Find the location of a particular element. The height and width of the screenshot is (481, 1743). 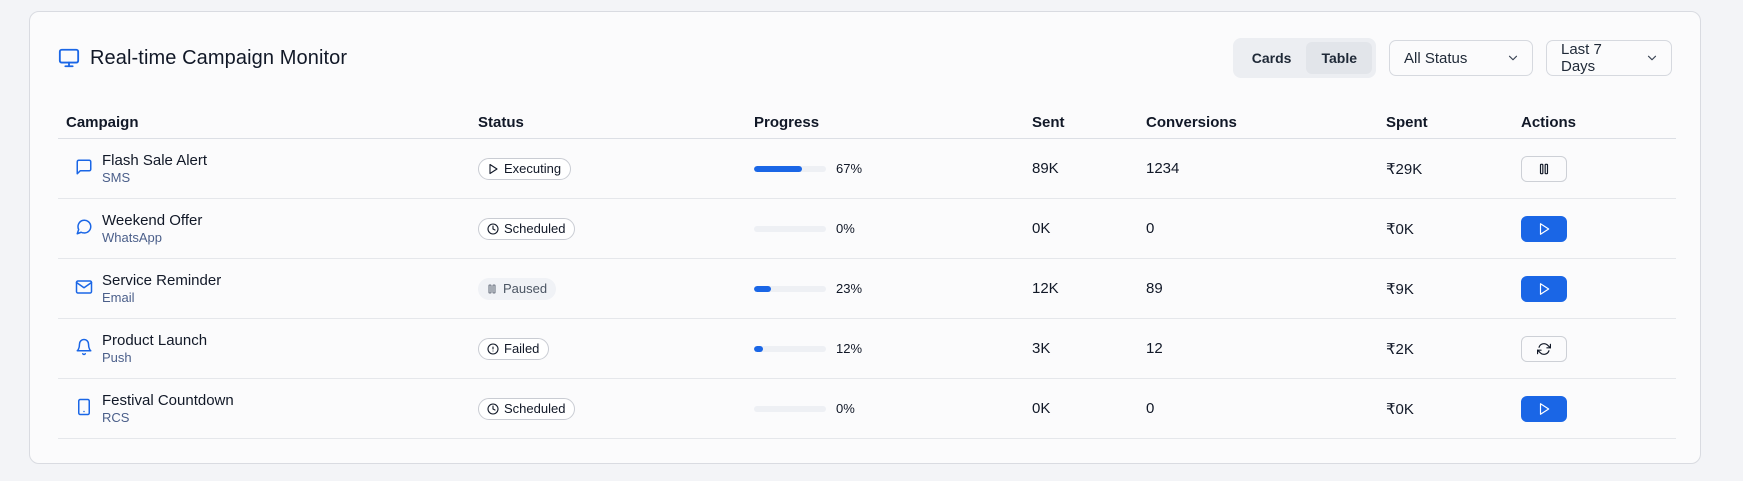

column-header-conversions: Conversions is located at coordinates (1266, 122).